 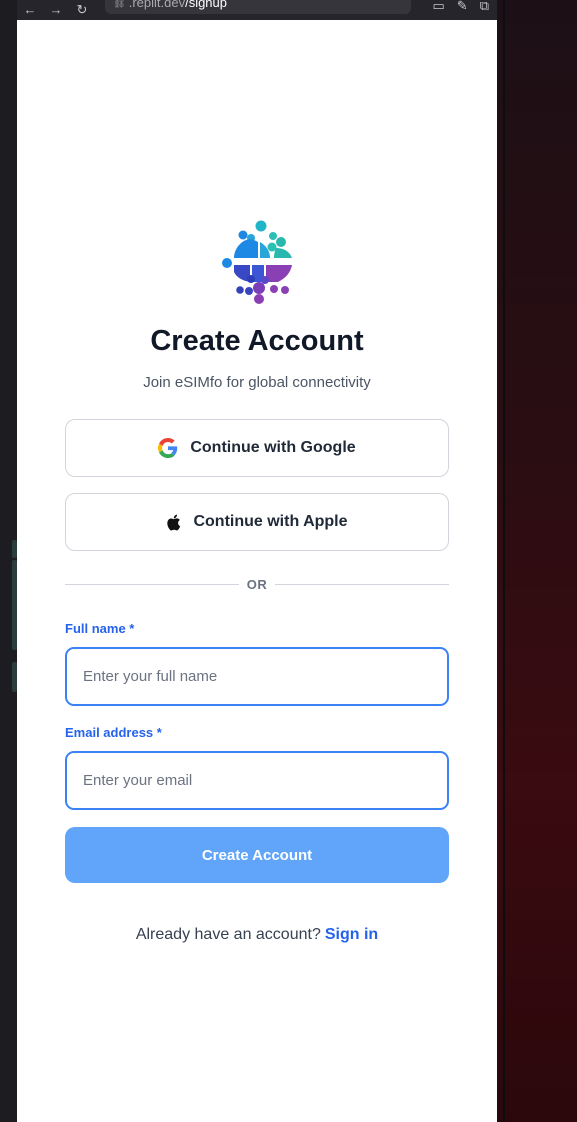 I want to click on divider-text: OR, so click(x=257, y=584).